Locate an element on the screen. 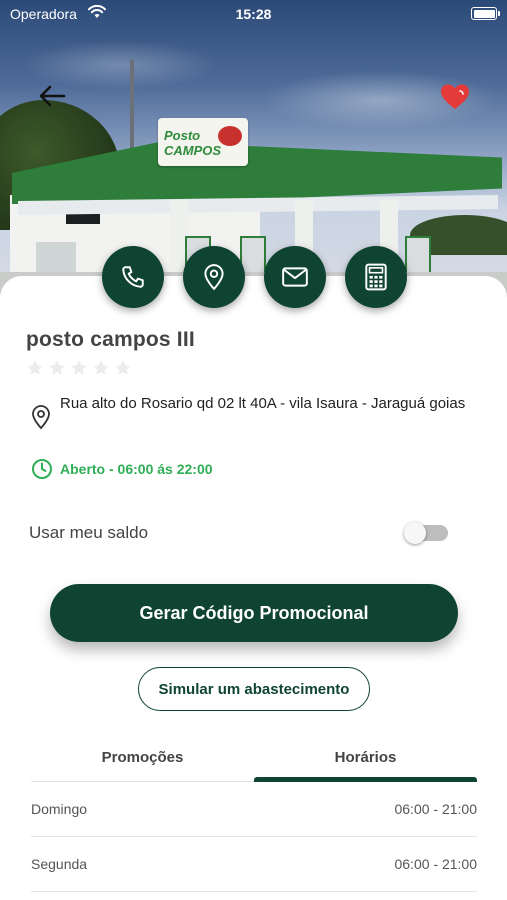 The image size is (507, 900). call-button is located at coordinates (133, 277).